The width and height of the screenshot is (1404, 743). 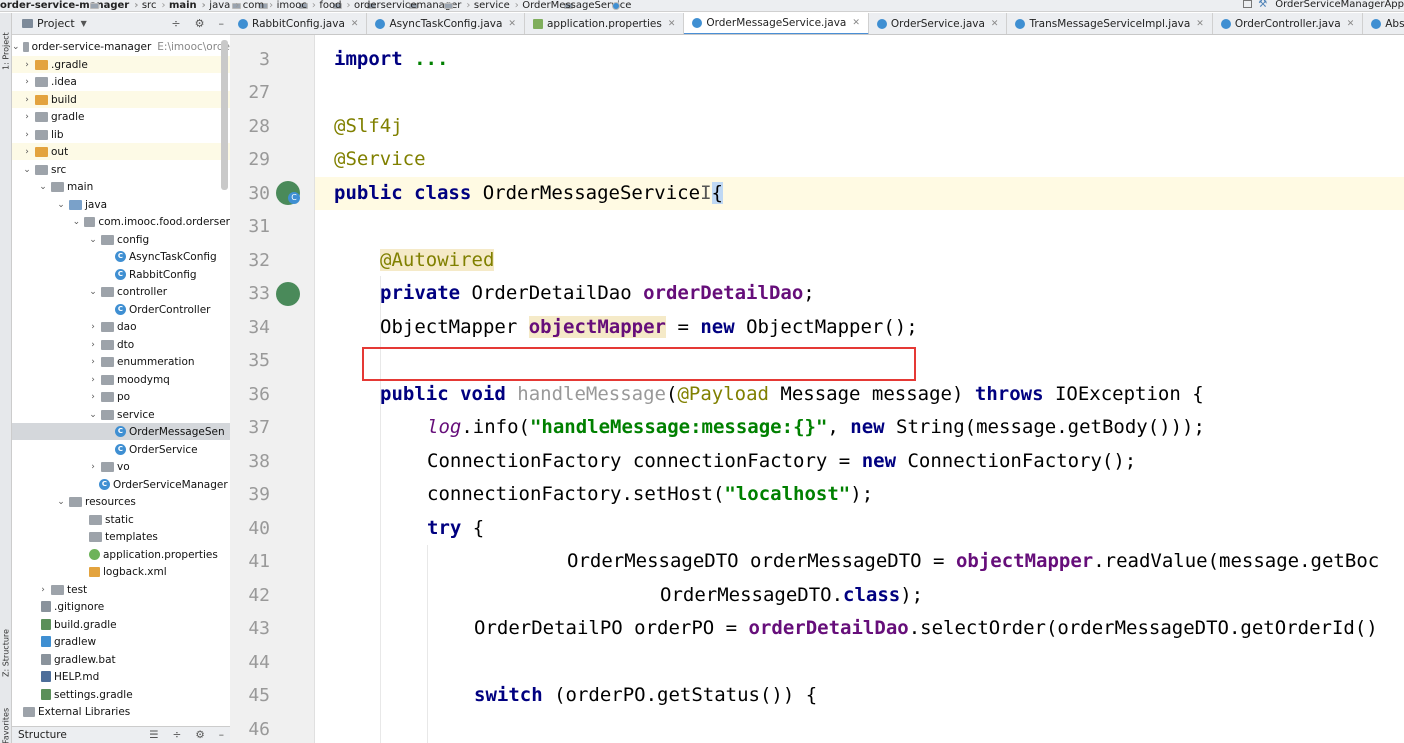 What do you see at coordinates (121, 361) in the screenshot?
I see `tree-item: › enummeration` at bounding box center [121, 361].